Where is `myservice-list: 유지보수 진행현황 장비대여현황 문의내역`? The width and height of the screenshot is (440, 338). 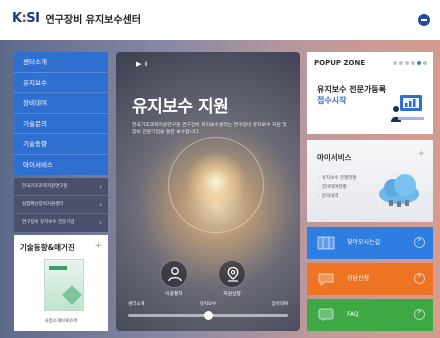
myservice-list: 유지보수 진행현황 장비대여현황 문의내역 is located at coordinates (338, 187).